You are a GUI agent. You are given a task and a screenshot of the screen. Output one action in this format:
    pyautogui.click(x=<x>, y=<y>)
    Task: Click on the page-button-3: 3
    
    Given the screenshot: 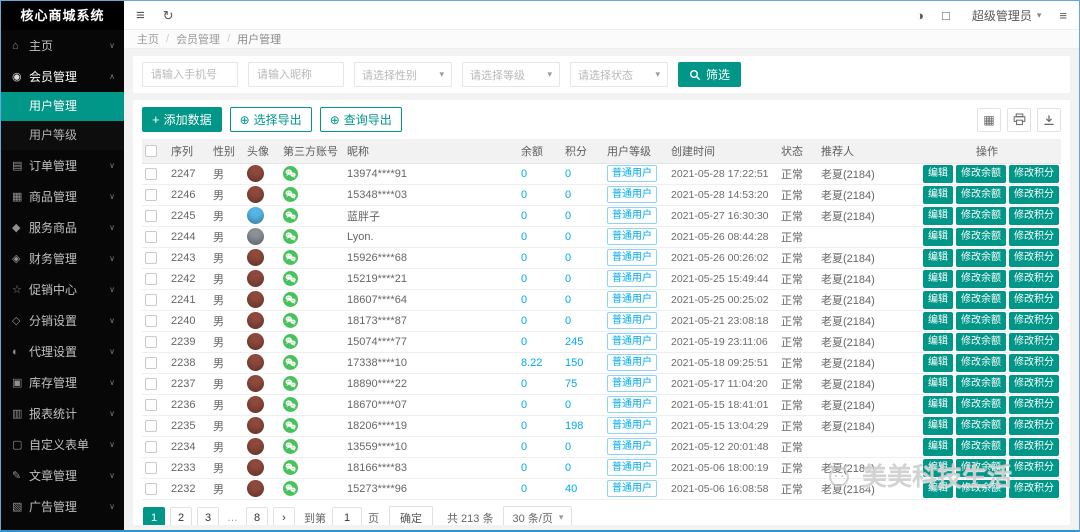 What is the action you would take?
    pyautogui.click(x=208, y=515)
    